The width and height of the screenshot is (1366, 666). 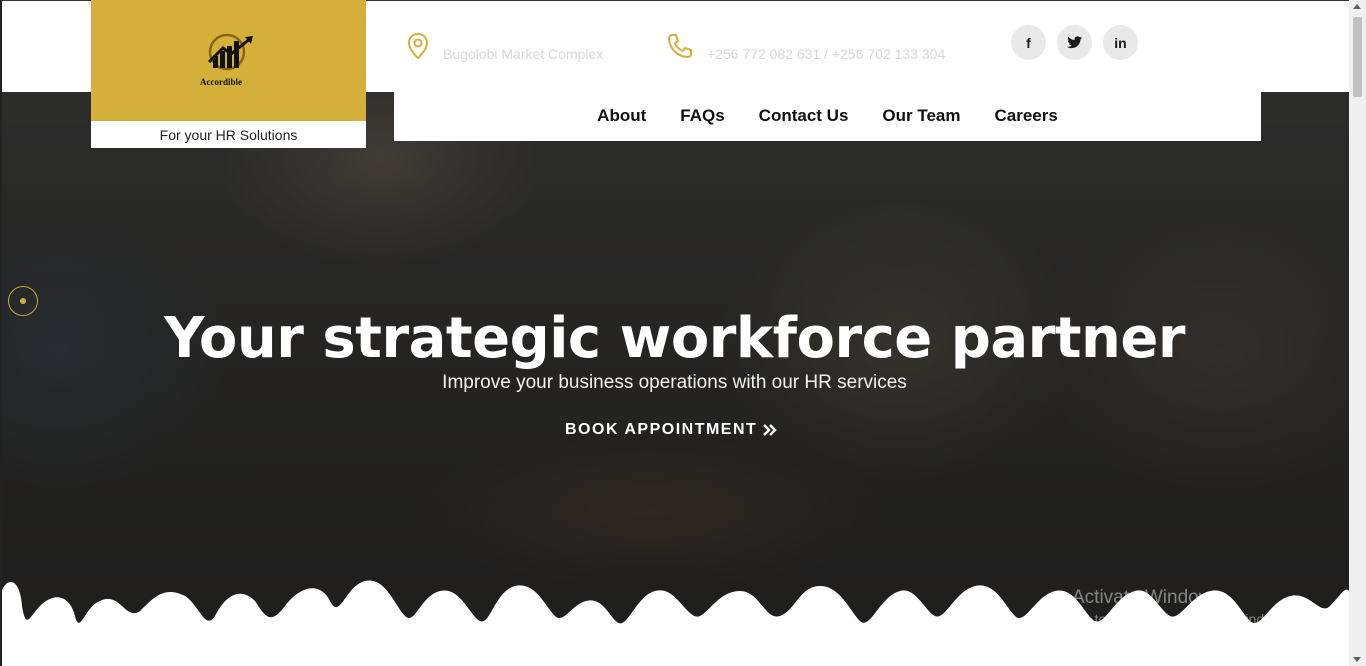 What do you see at coordinates (1182, 619) in the screenshot?
I see `watermark-subtitle: Go to Settings to activate Windows.` at bounding box center [1182, 619].